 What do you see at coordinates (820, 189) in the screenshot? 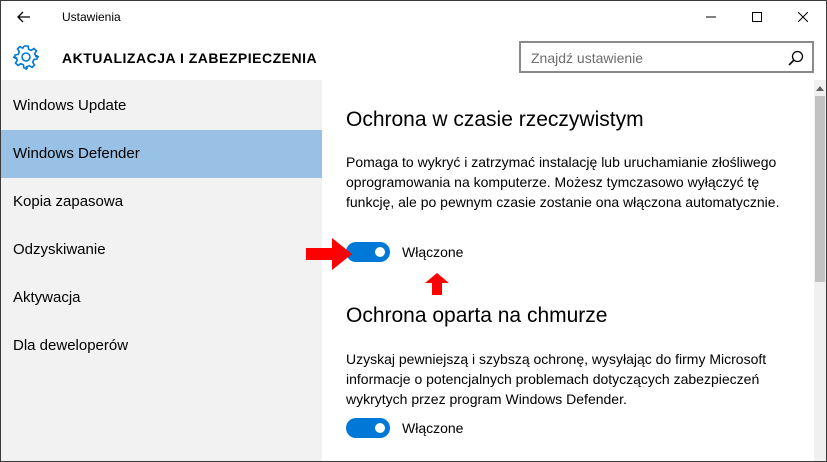
I see `scroll-thumb` at bounding box center [820, 189].